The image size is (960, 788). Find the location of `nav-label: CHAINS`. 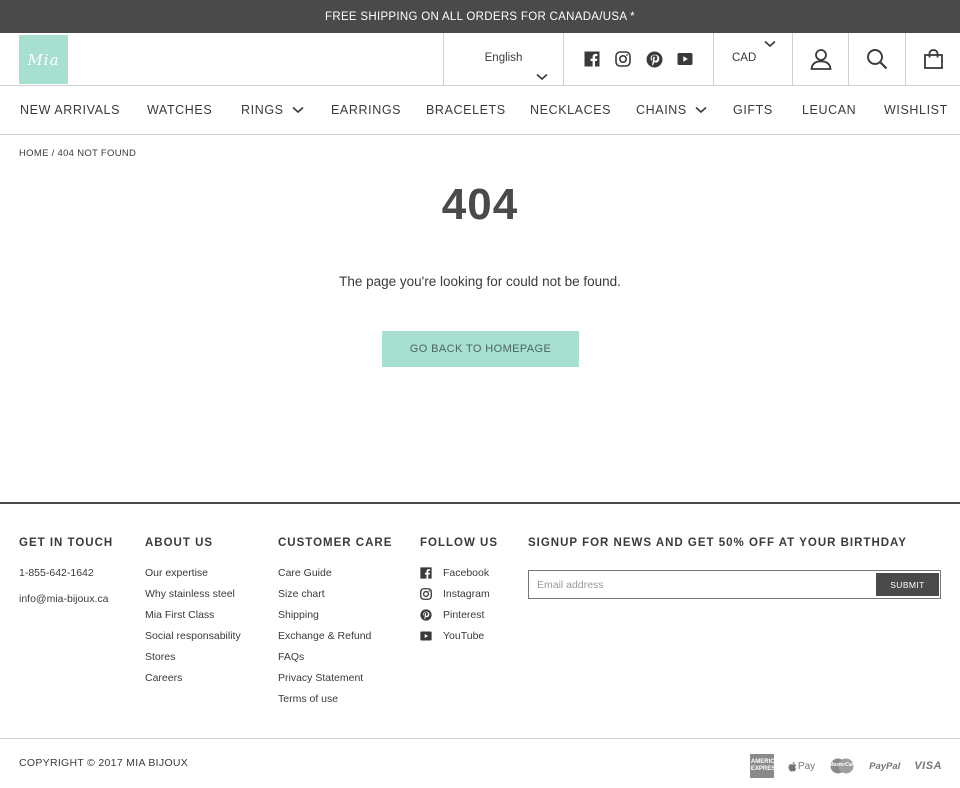

nav-label: CHAINS is located at coordinates (661, 110).